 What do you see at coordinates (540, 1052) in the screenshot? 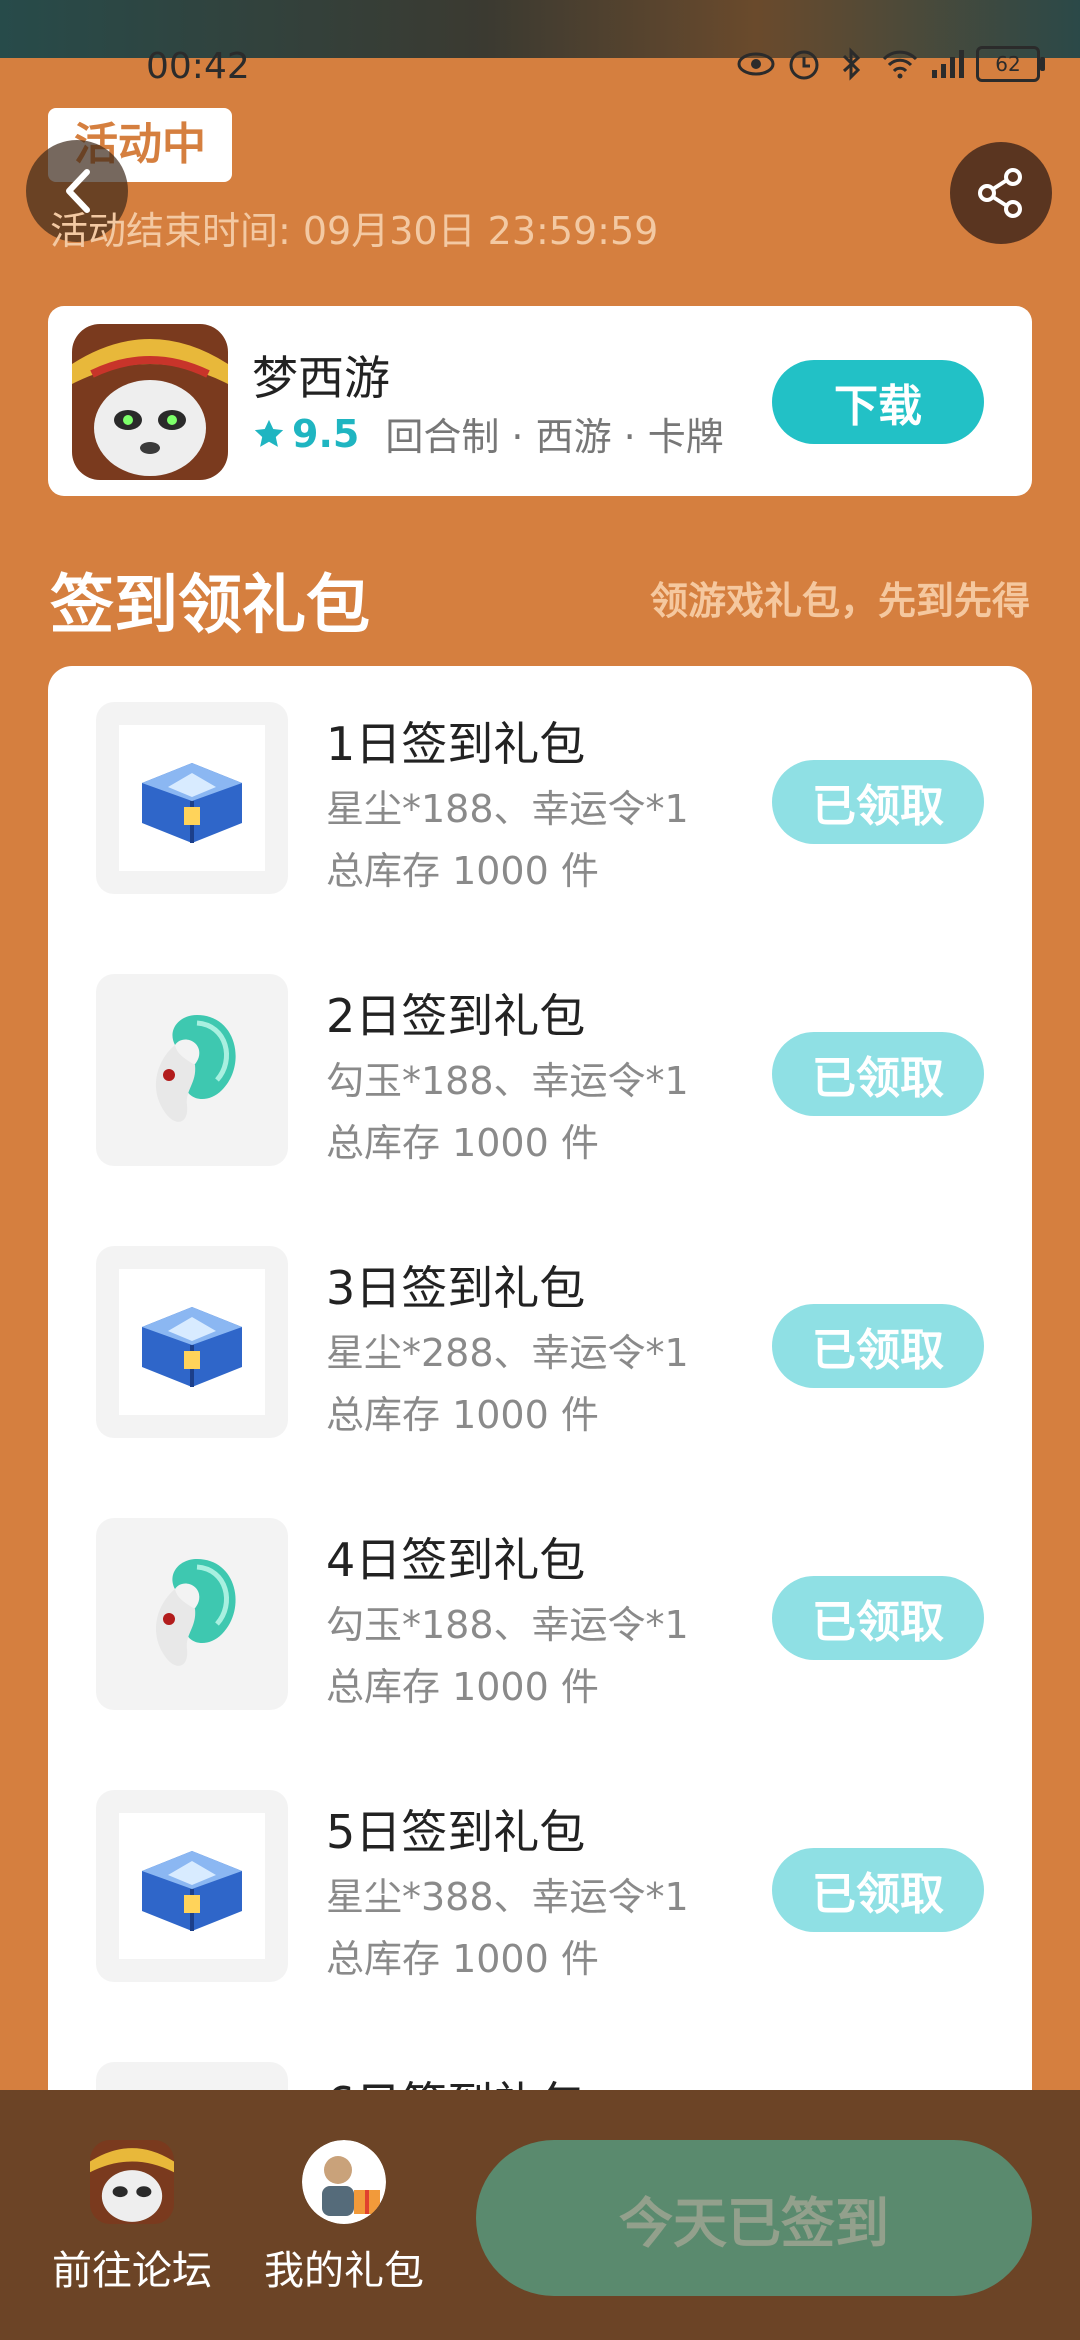
I see `gift-row: 2日签到礼包 勾玉*188、幸运令*1 总库存 1000 件 已领取` at bounding box center [540, 1052].